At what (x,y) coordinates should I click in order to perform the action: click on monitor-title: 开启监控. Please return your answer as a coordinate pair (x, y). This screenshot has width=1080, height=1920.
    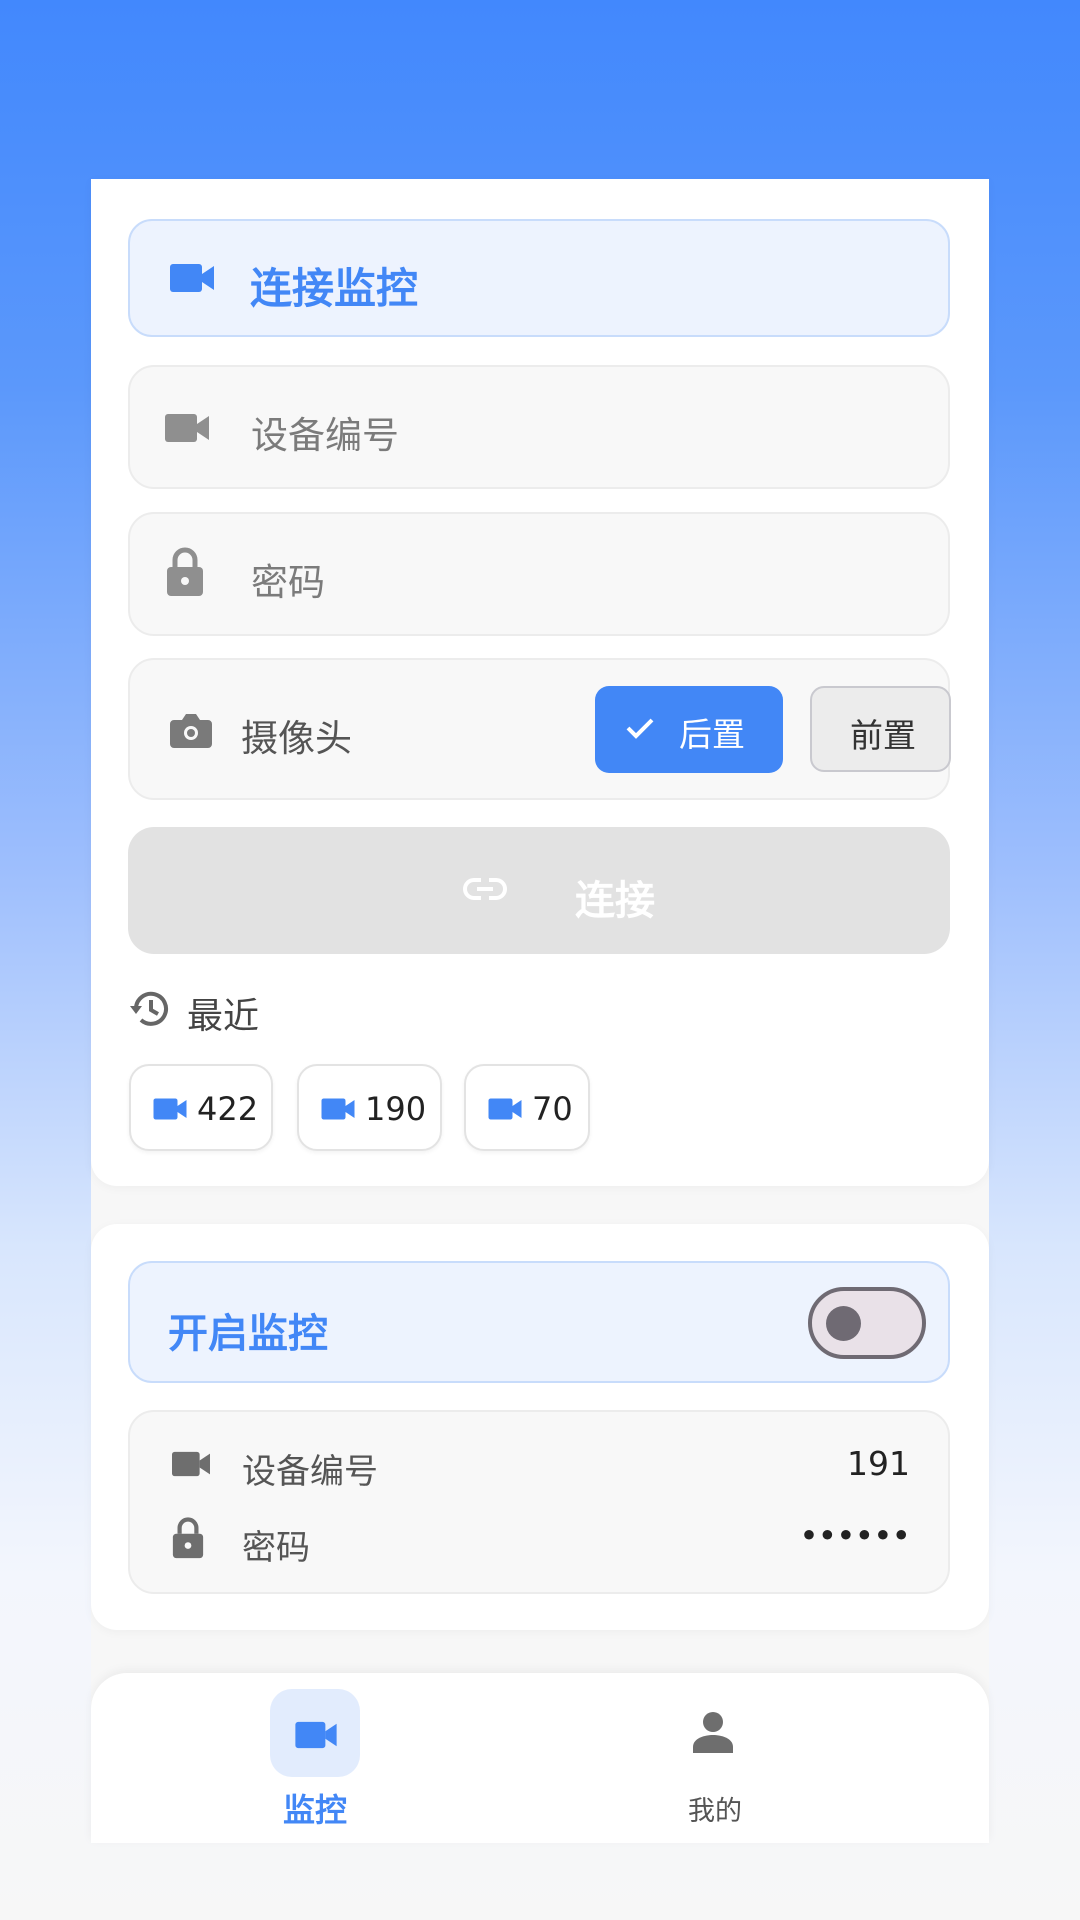
    Looking at the image, I should click on (248, 1334).